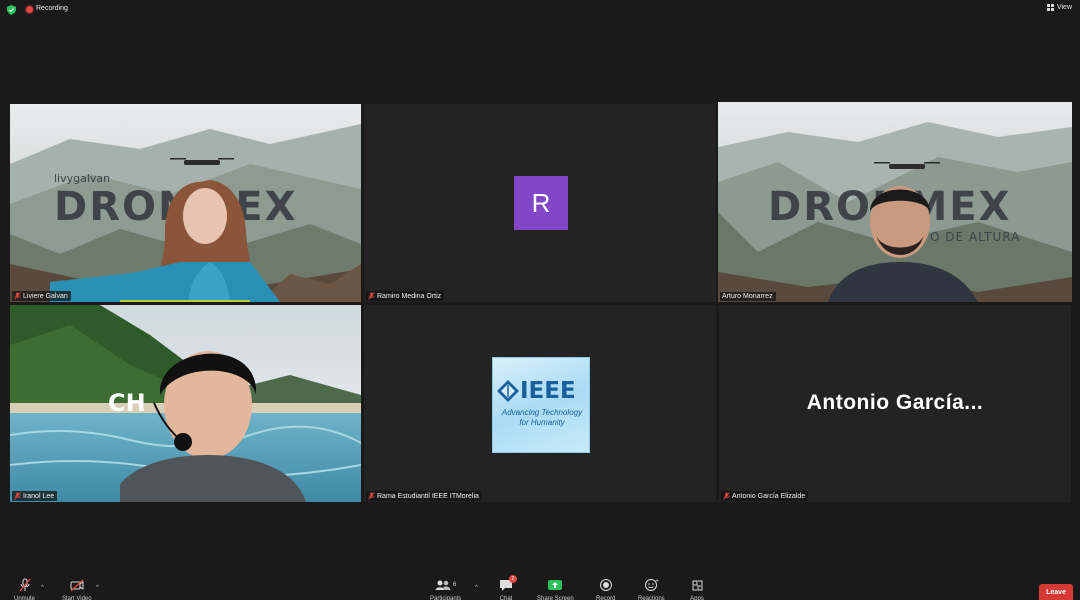 This screenshot has width=1080, height=600. I want to click on participant-name: Arturo Monarrez, so click(747, 296).